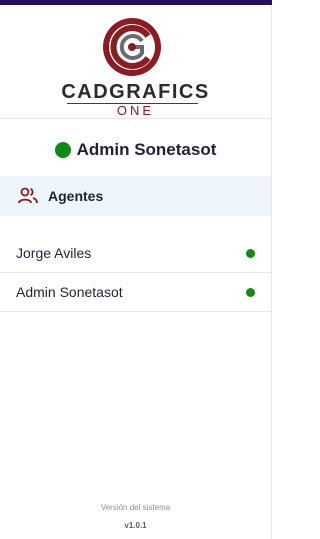 The width and height of the screenshot is (320, 539). I want to click on list-item: Admin Sonetasot, so click(135, 292).